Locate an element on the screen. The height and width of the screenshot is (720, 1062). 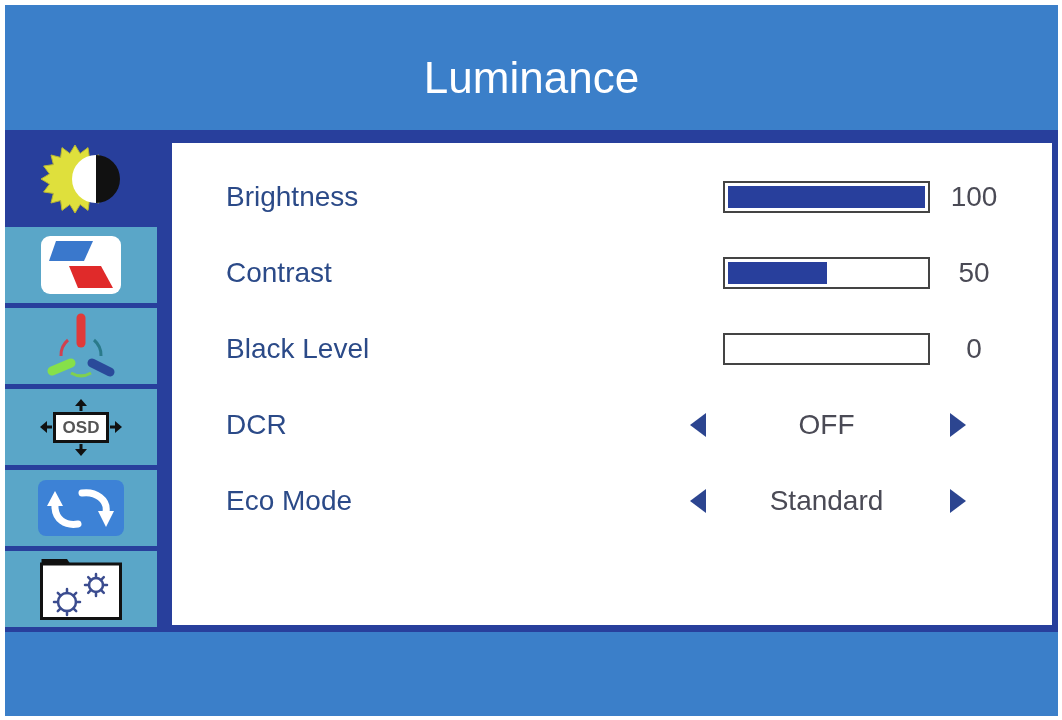
setting-label: Brightness is located at coordinates (292, 197).